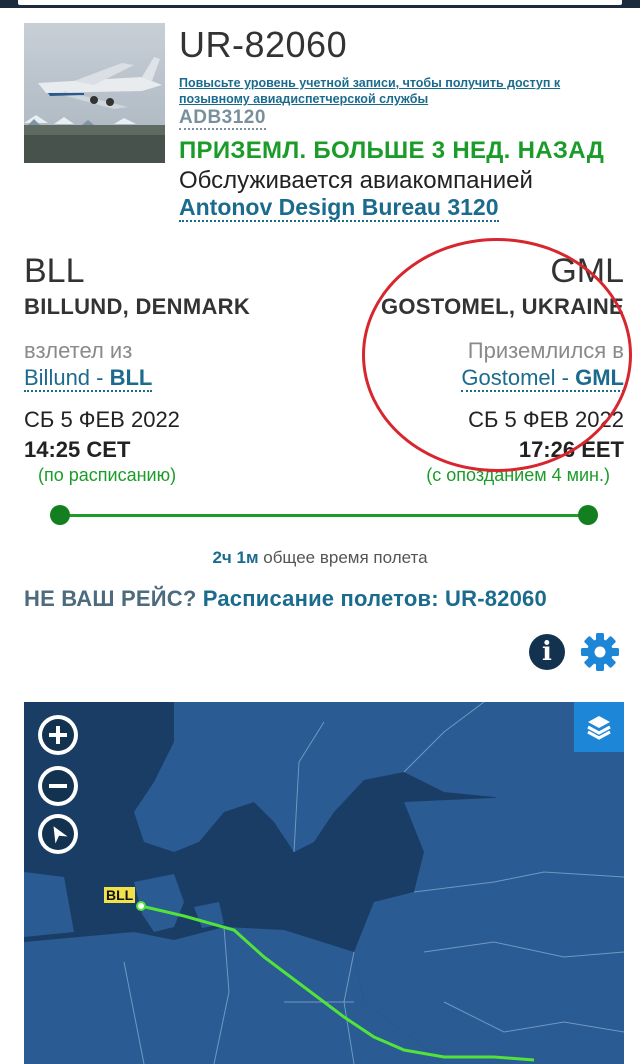 The height and width of the screenshot is (1064, 640). Describe the element at coordinates (392, 150) in the screenshot. I see `flight-status: ПРИЗЕМЛ. БОЛЬШЕ 3 НЕД. НАЗАД` at that location.